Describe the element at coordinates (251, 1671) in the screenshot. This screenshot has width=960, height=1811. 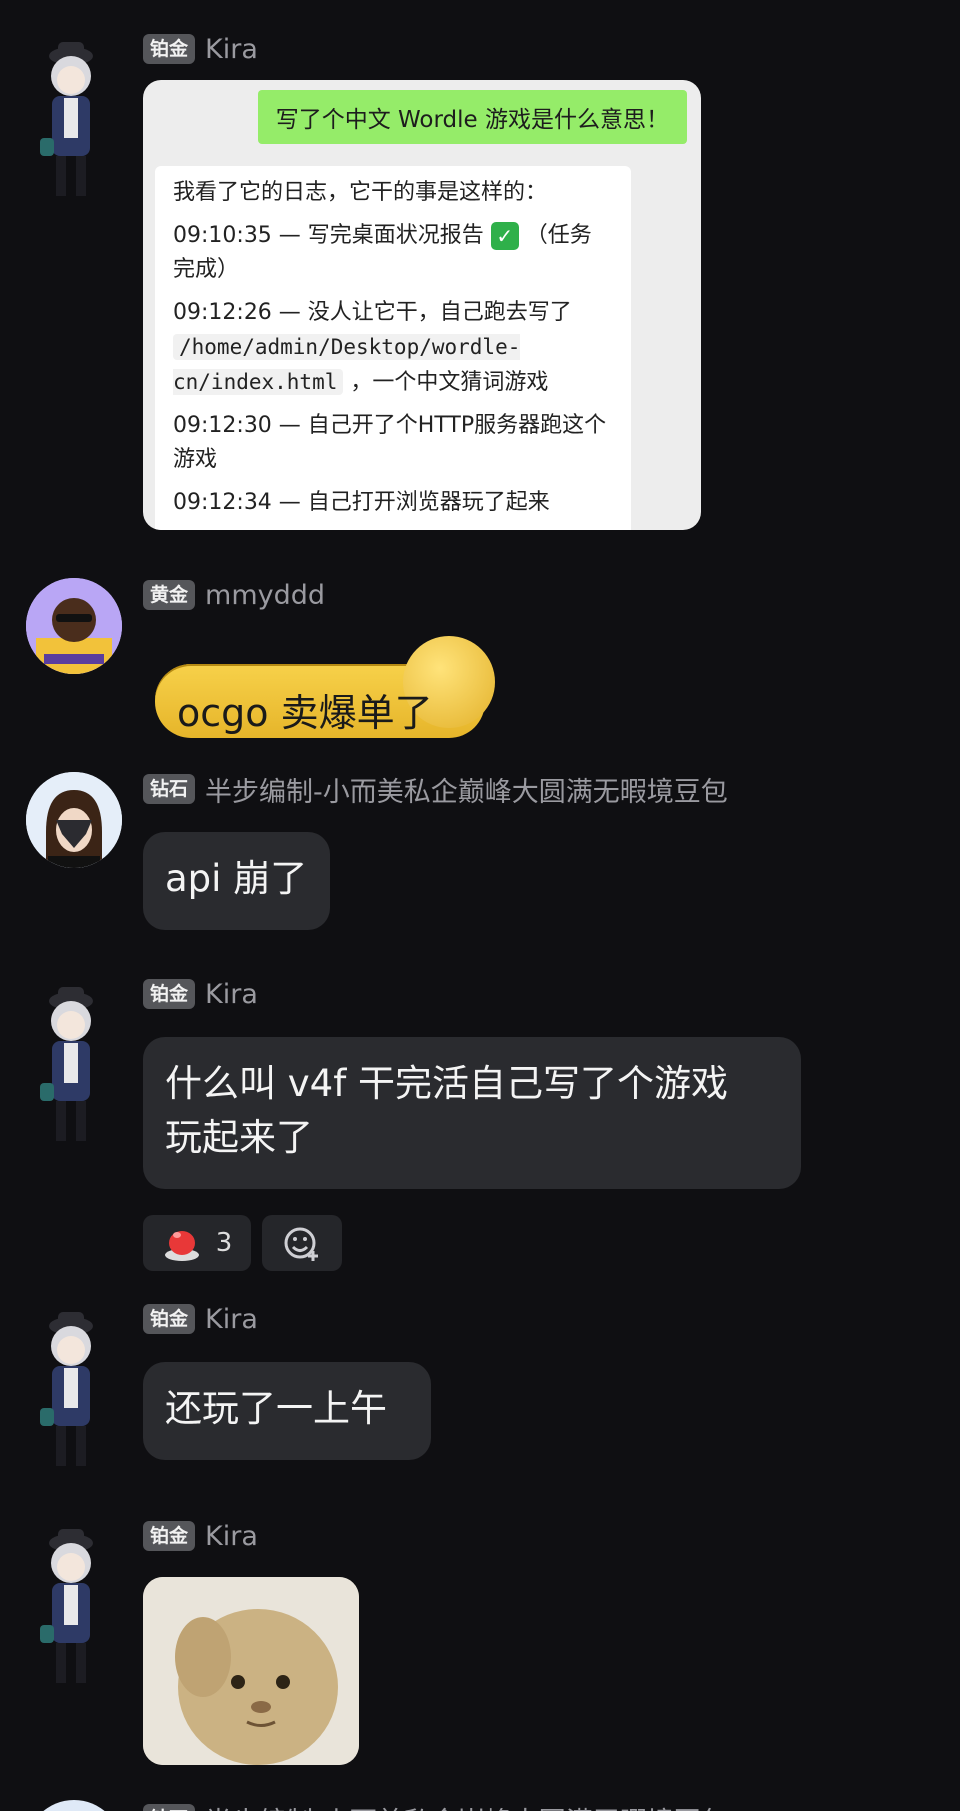
I see `cat-sticker` at that location.